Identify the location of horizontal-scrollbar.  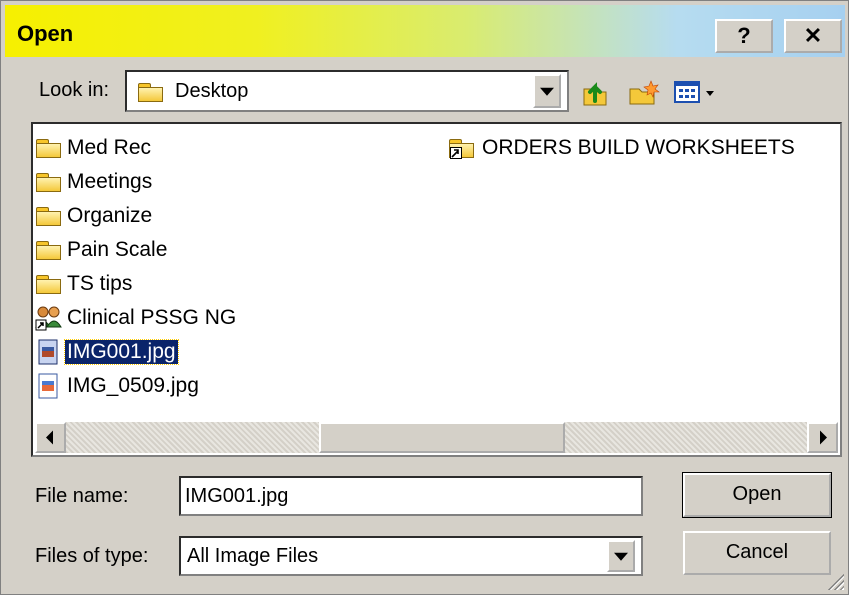
(436, 437).